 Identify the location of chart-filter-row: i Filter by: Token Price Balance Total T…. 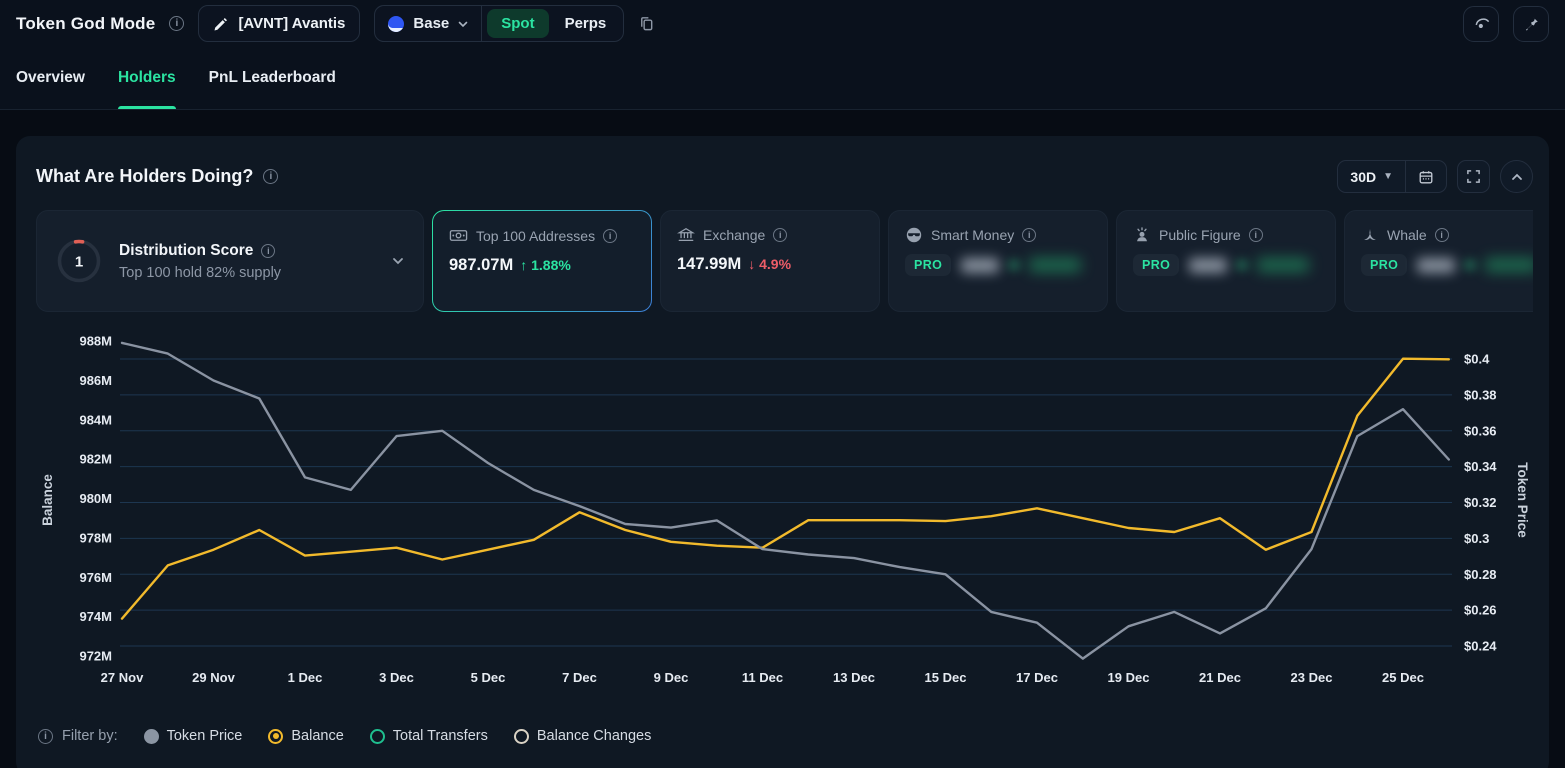
(784, 729).